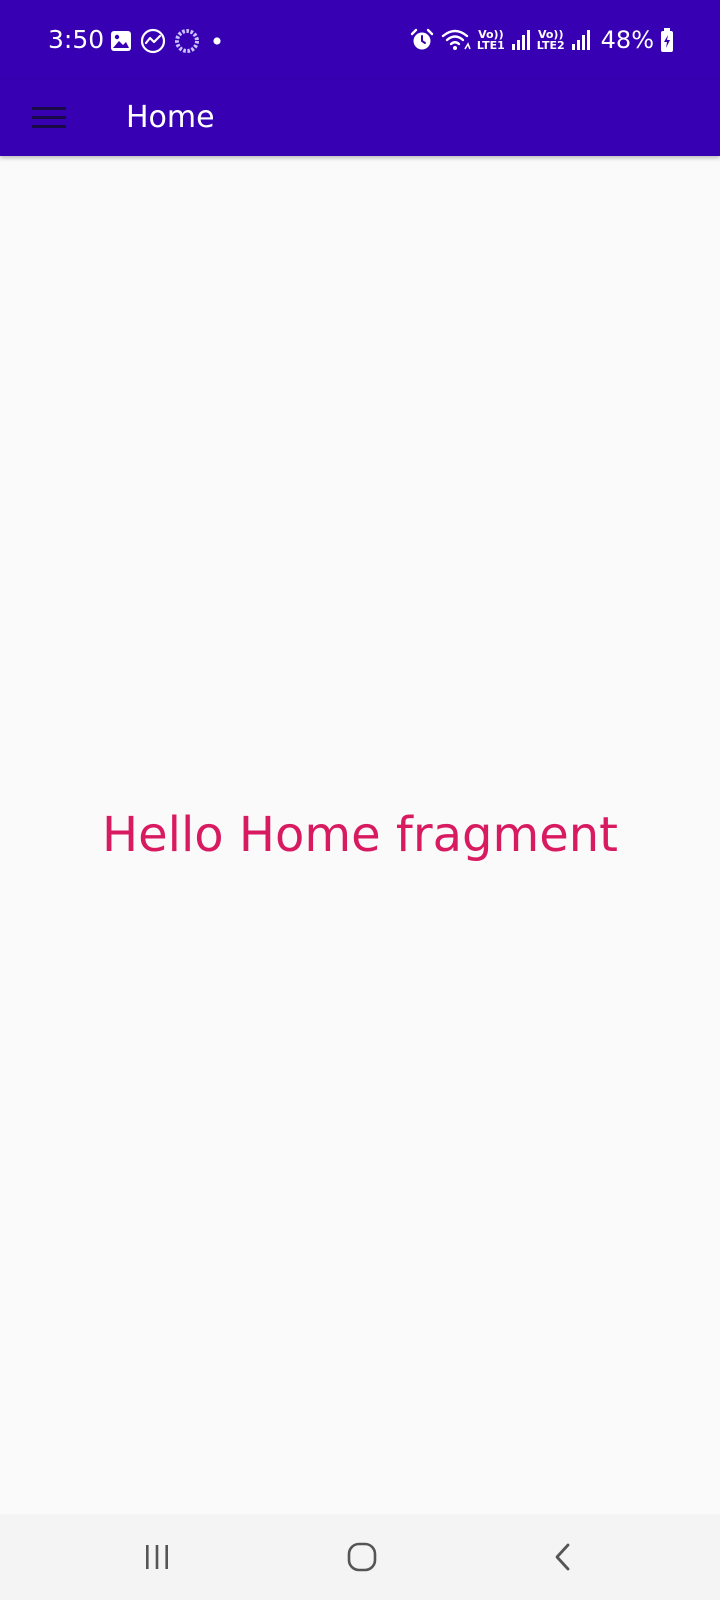 The width and height of the screenshot is (720, 1600). Describe the element at coordinates (550, 45) in the screenshot. I see `sim2-lte: LTE2` at that location.